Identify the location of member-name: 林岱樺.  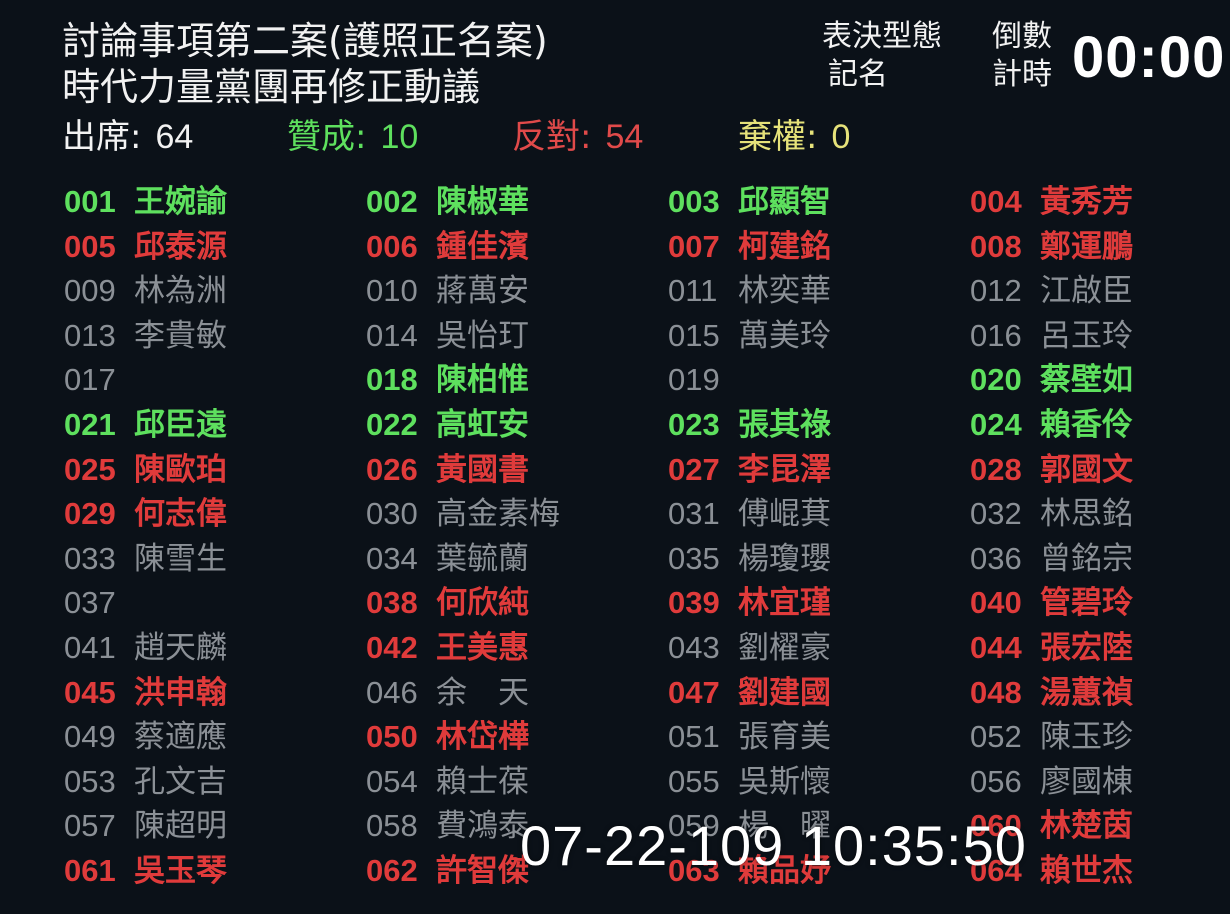
(482, 737).